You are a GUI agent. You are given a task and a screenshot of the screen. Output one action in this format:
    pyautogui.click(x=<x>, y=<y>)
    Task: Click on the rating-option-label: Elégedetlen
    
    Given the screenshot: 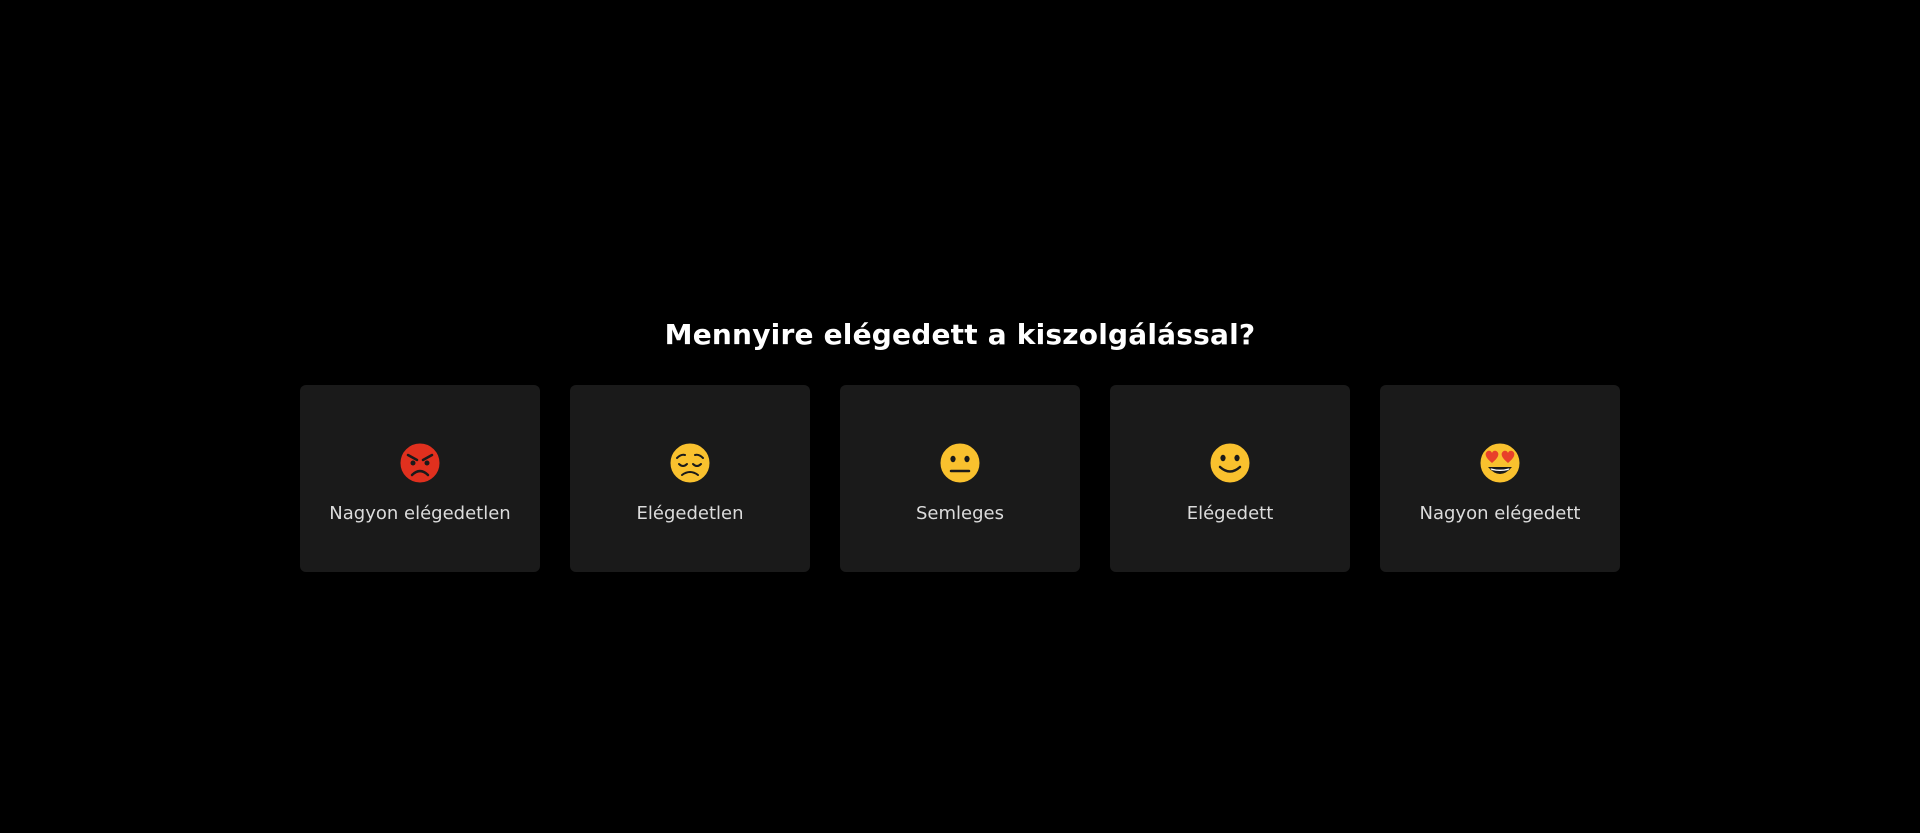 What is the action you would take?
    pyautogui.click(x=690, y=513)
    